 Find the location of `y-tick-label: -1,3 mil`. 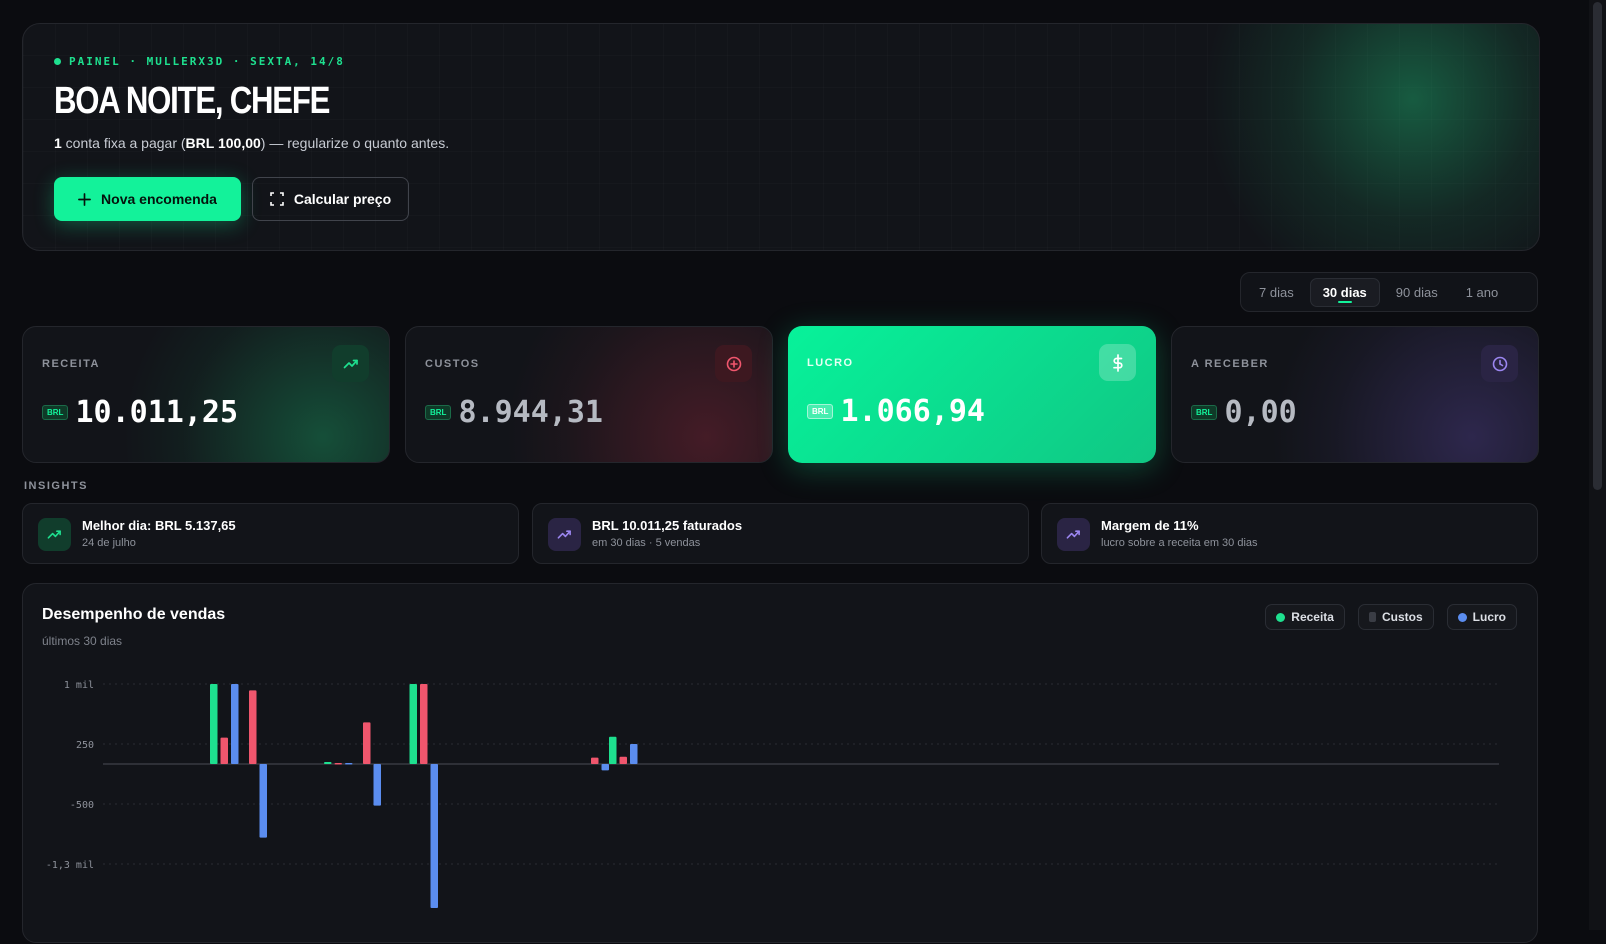

y-tick-label: -1,3 mil is located at coordinates (70, 865).